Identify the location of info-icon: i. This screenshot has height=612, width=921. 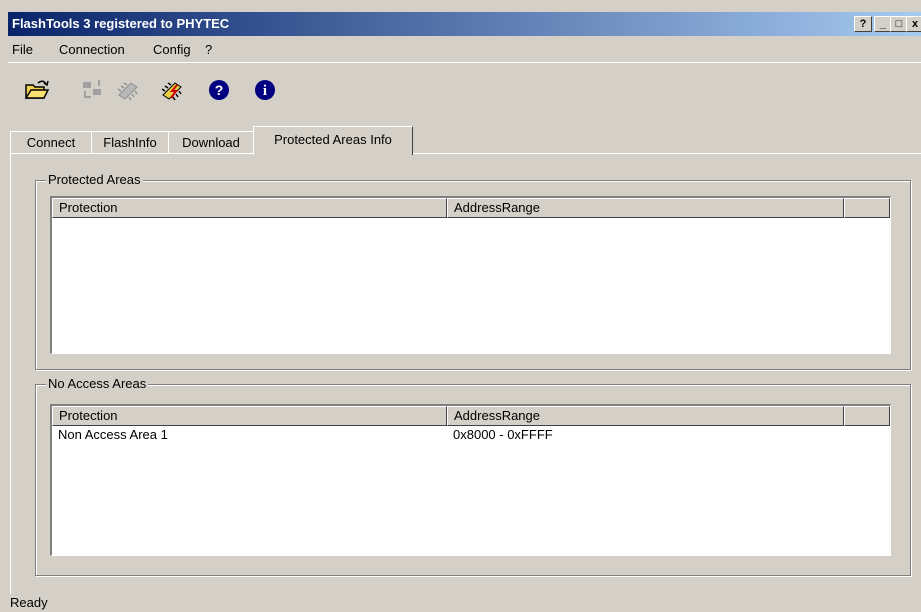
(265, 90).